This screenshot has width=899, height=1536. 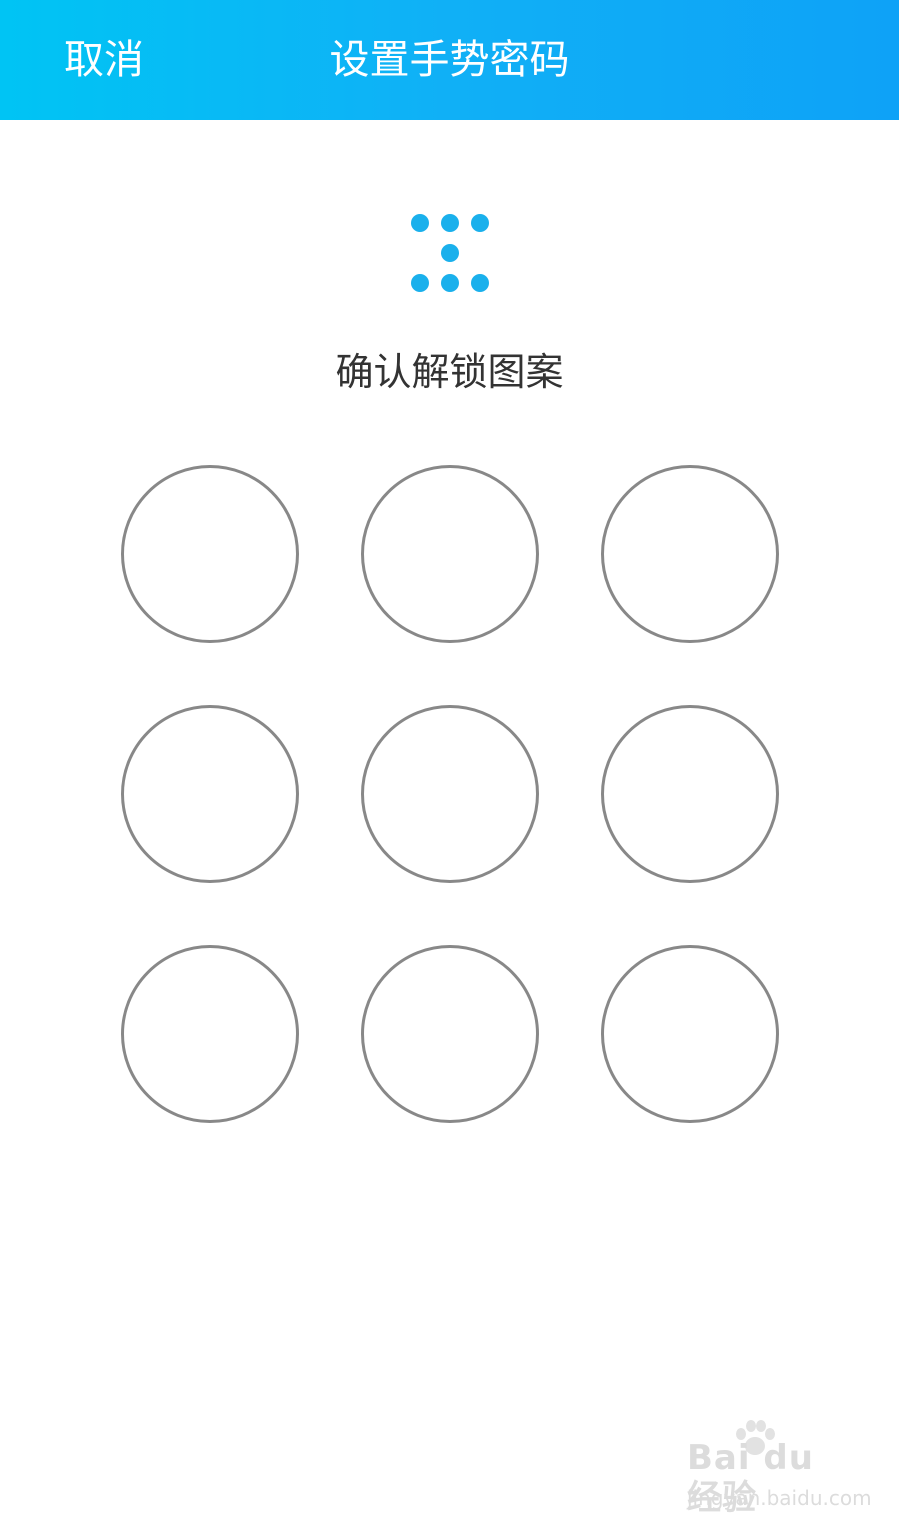 I want to click on baidu-jingyan-watermark: Bai du 经验 jingyan.baidu.com, so click(x=779, y=1472).